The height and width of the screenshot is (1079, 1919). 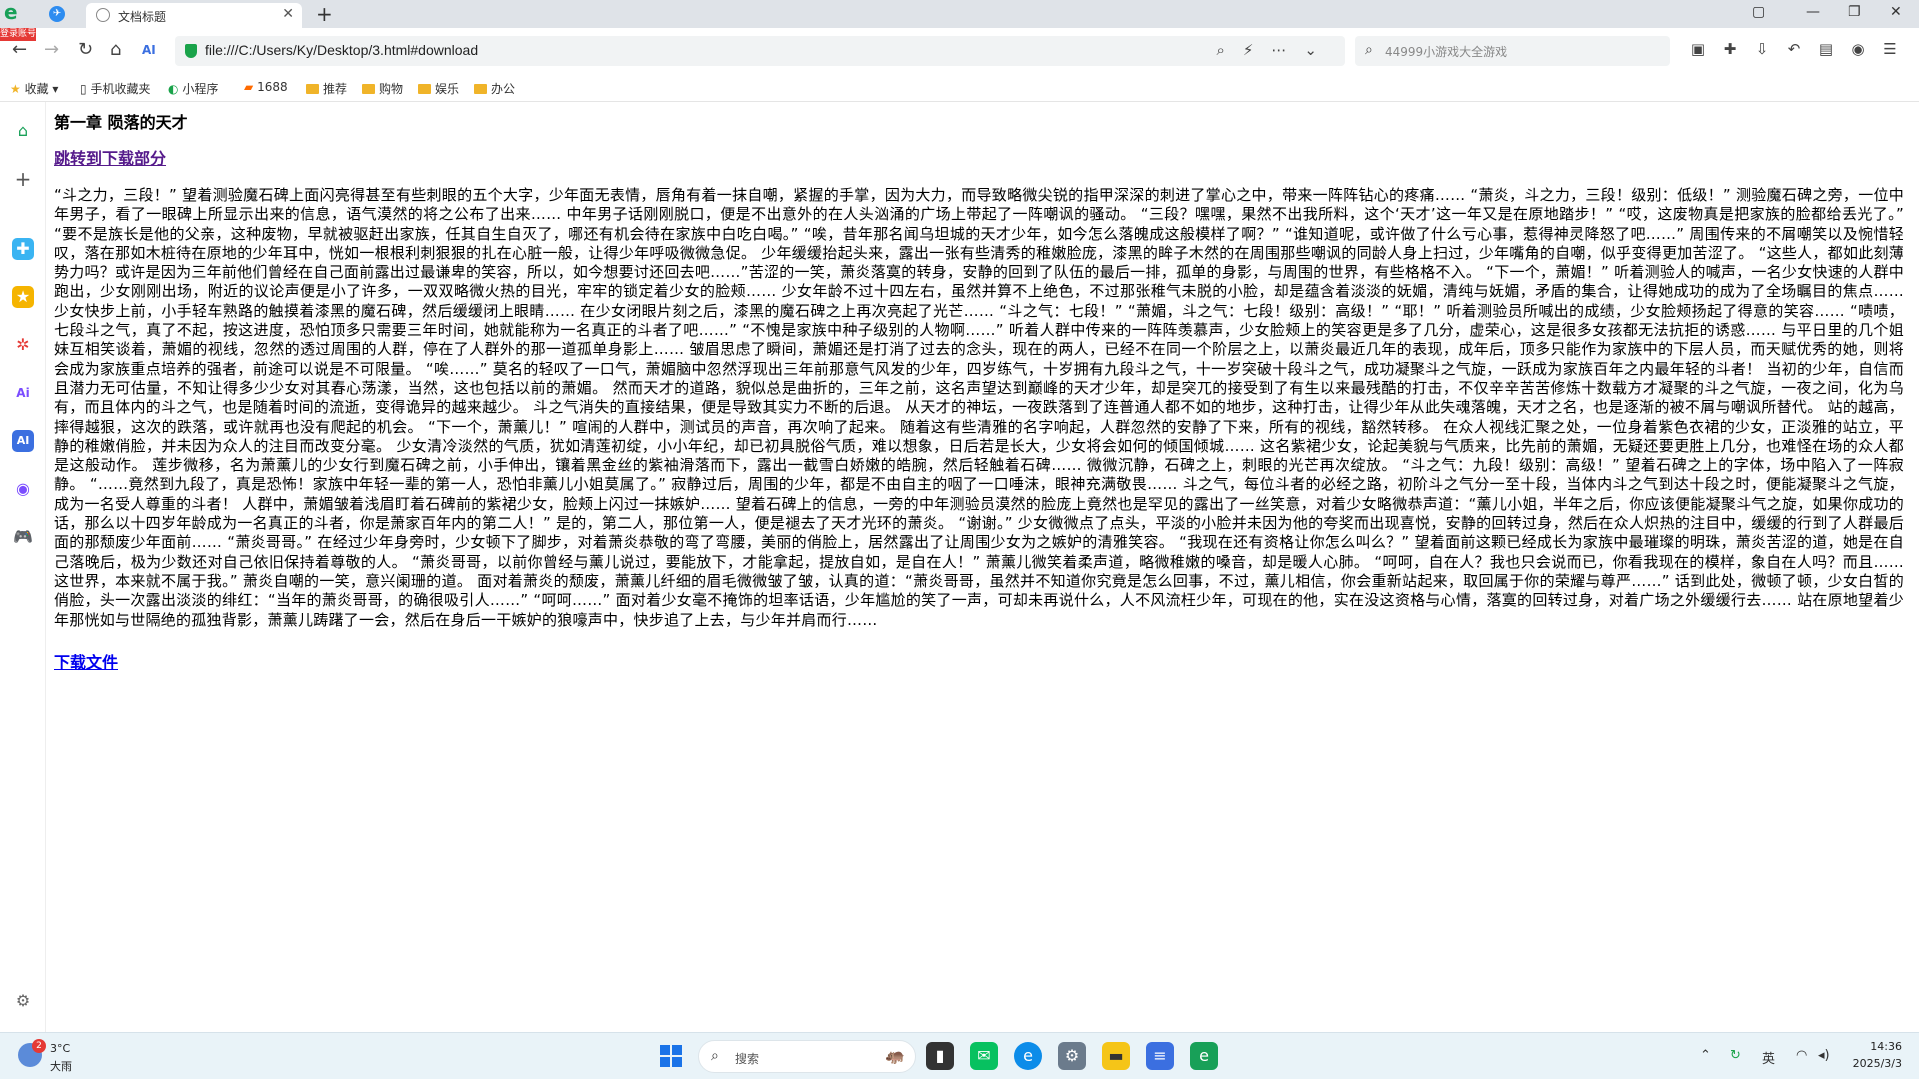 What do you see at coordinates (1116, 1056) in the screenshot?
I see `file-explorer-app-icon: ▬` at bounding box center [1116, 1056].